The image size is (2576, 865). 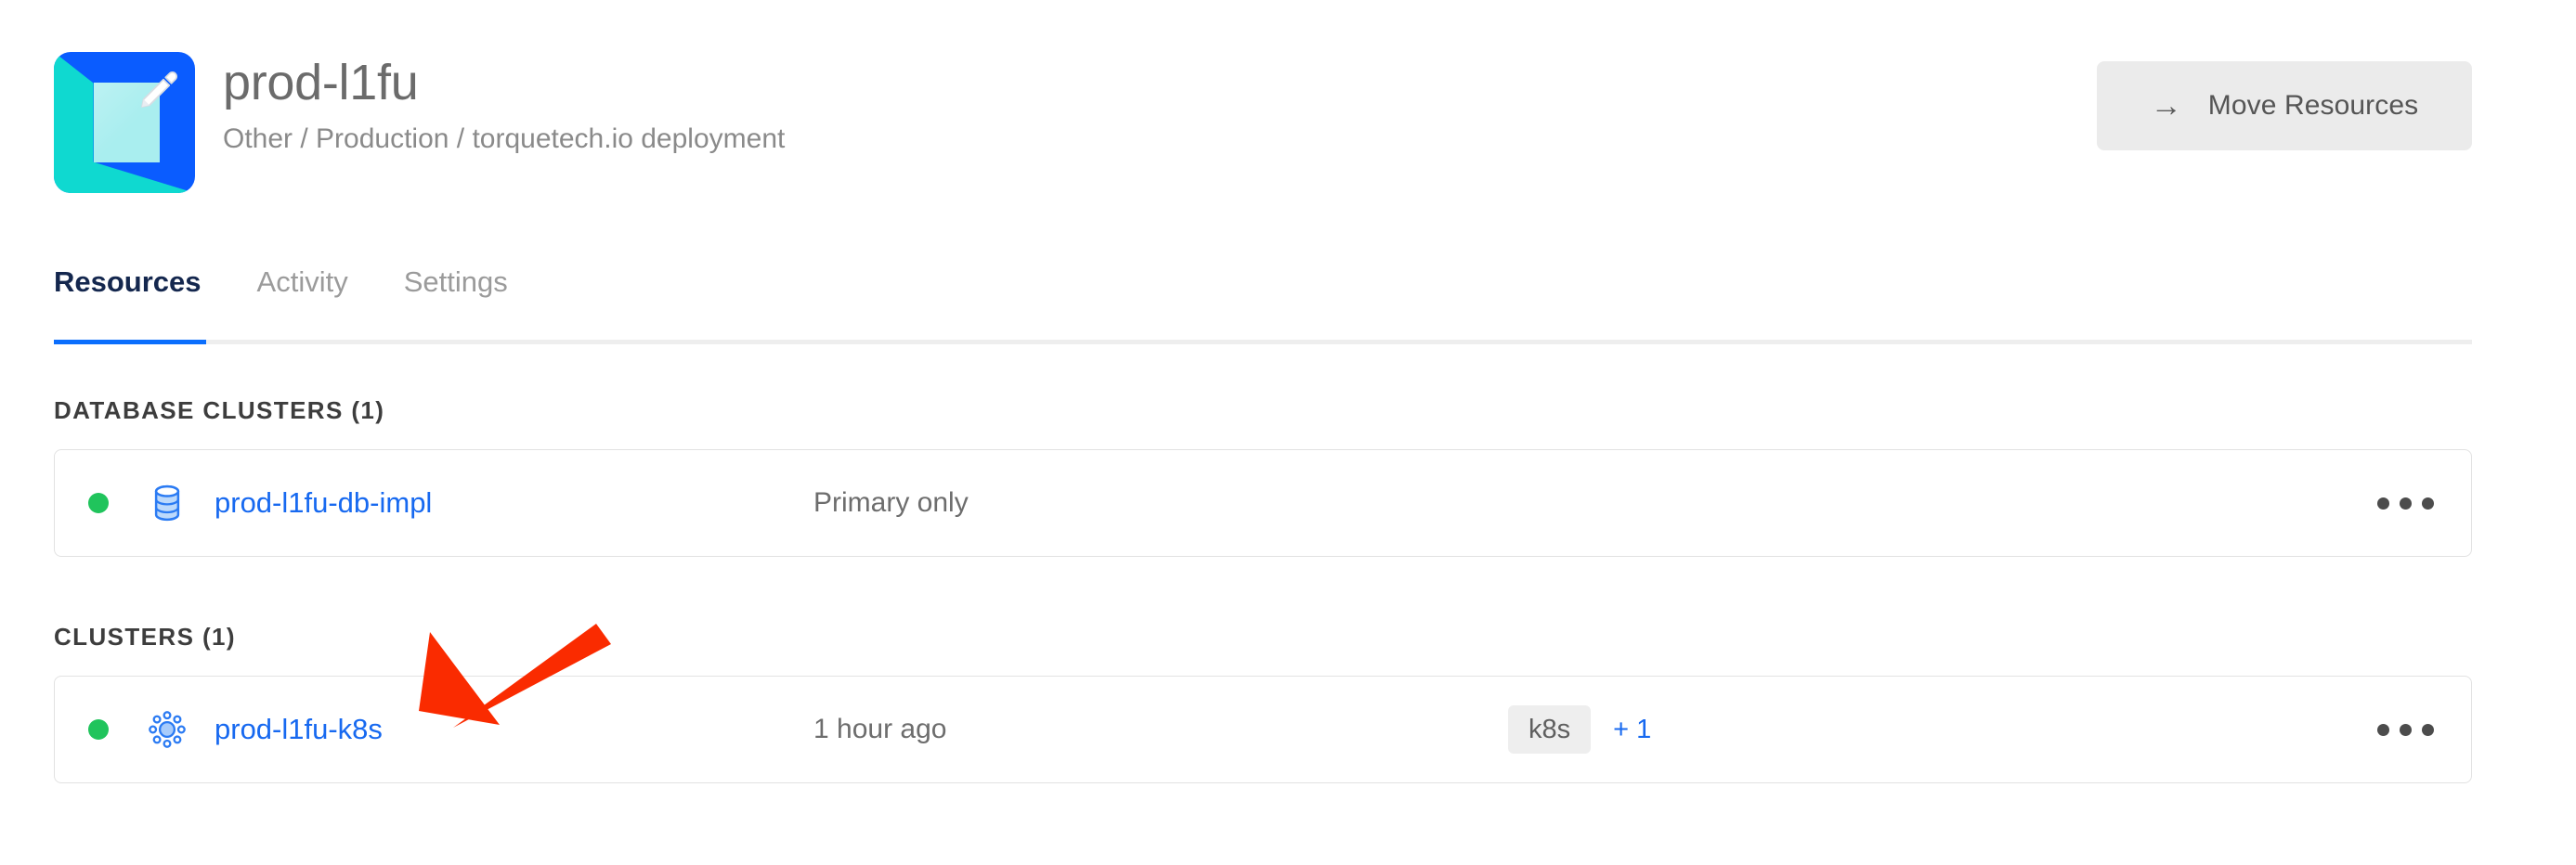 What do you see at coordinates (1632, 730) in the screenshot?
I see `tag-more-link: + 1` at bounding box center [1632, 730].